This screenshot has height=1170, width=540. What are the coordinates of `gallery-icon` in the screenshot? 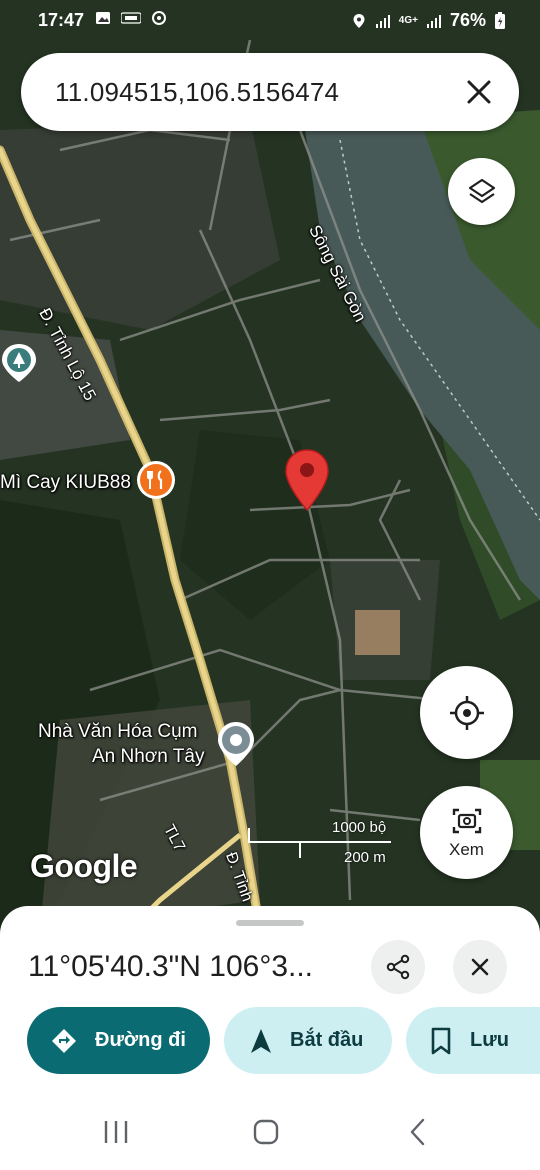 It's located at (103, 18).